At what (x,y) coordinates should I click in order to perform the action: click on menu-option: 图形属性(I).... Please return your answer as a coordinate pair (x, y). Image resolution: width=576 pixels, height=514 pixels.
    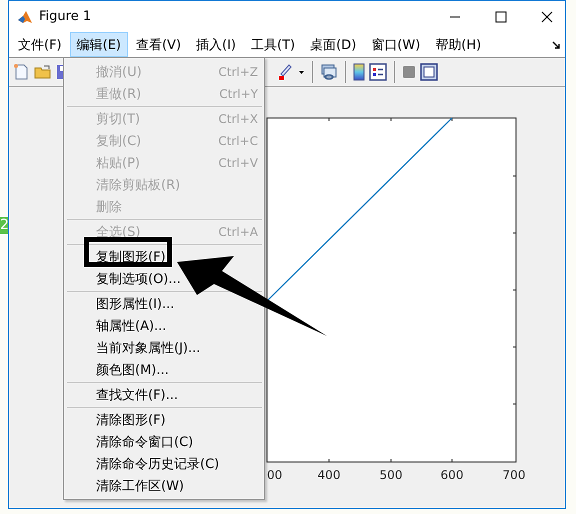
    Looking at the image, I should click on (164, 304).